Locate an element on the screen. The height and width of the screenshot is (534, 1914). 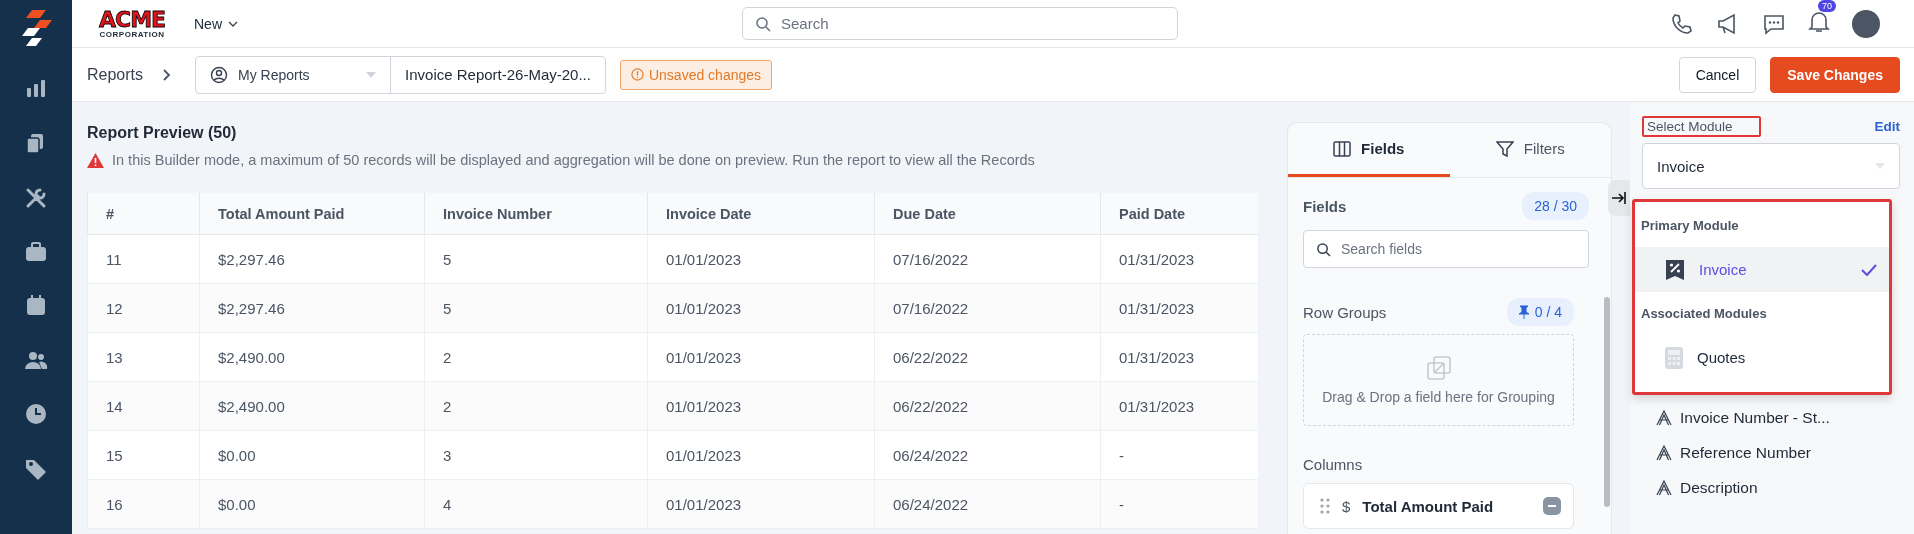
clock-icon is located at coordinates (36, 414).